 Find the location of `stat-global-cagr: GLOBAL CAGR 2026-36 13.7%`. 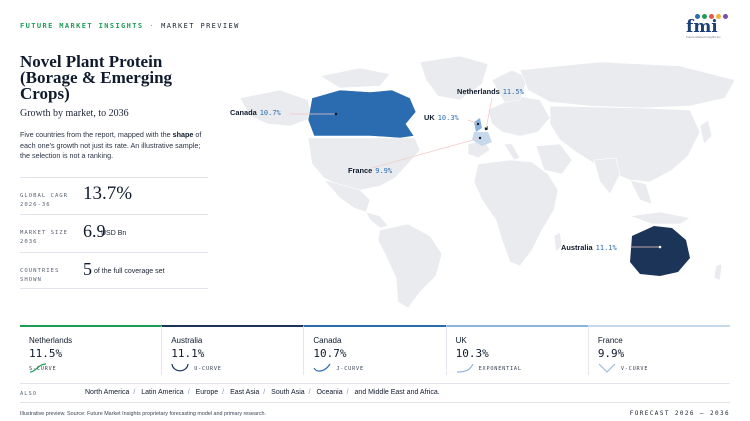

stat-global-cagr: GLOBAL CAGR 2026-36 13.7% is located at coordinates (114, 195).